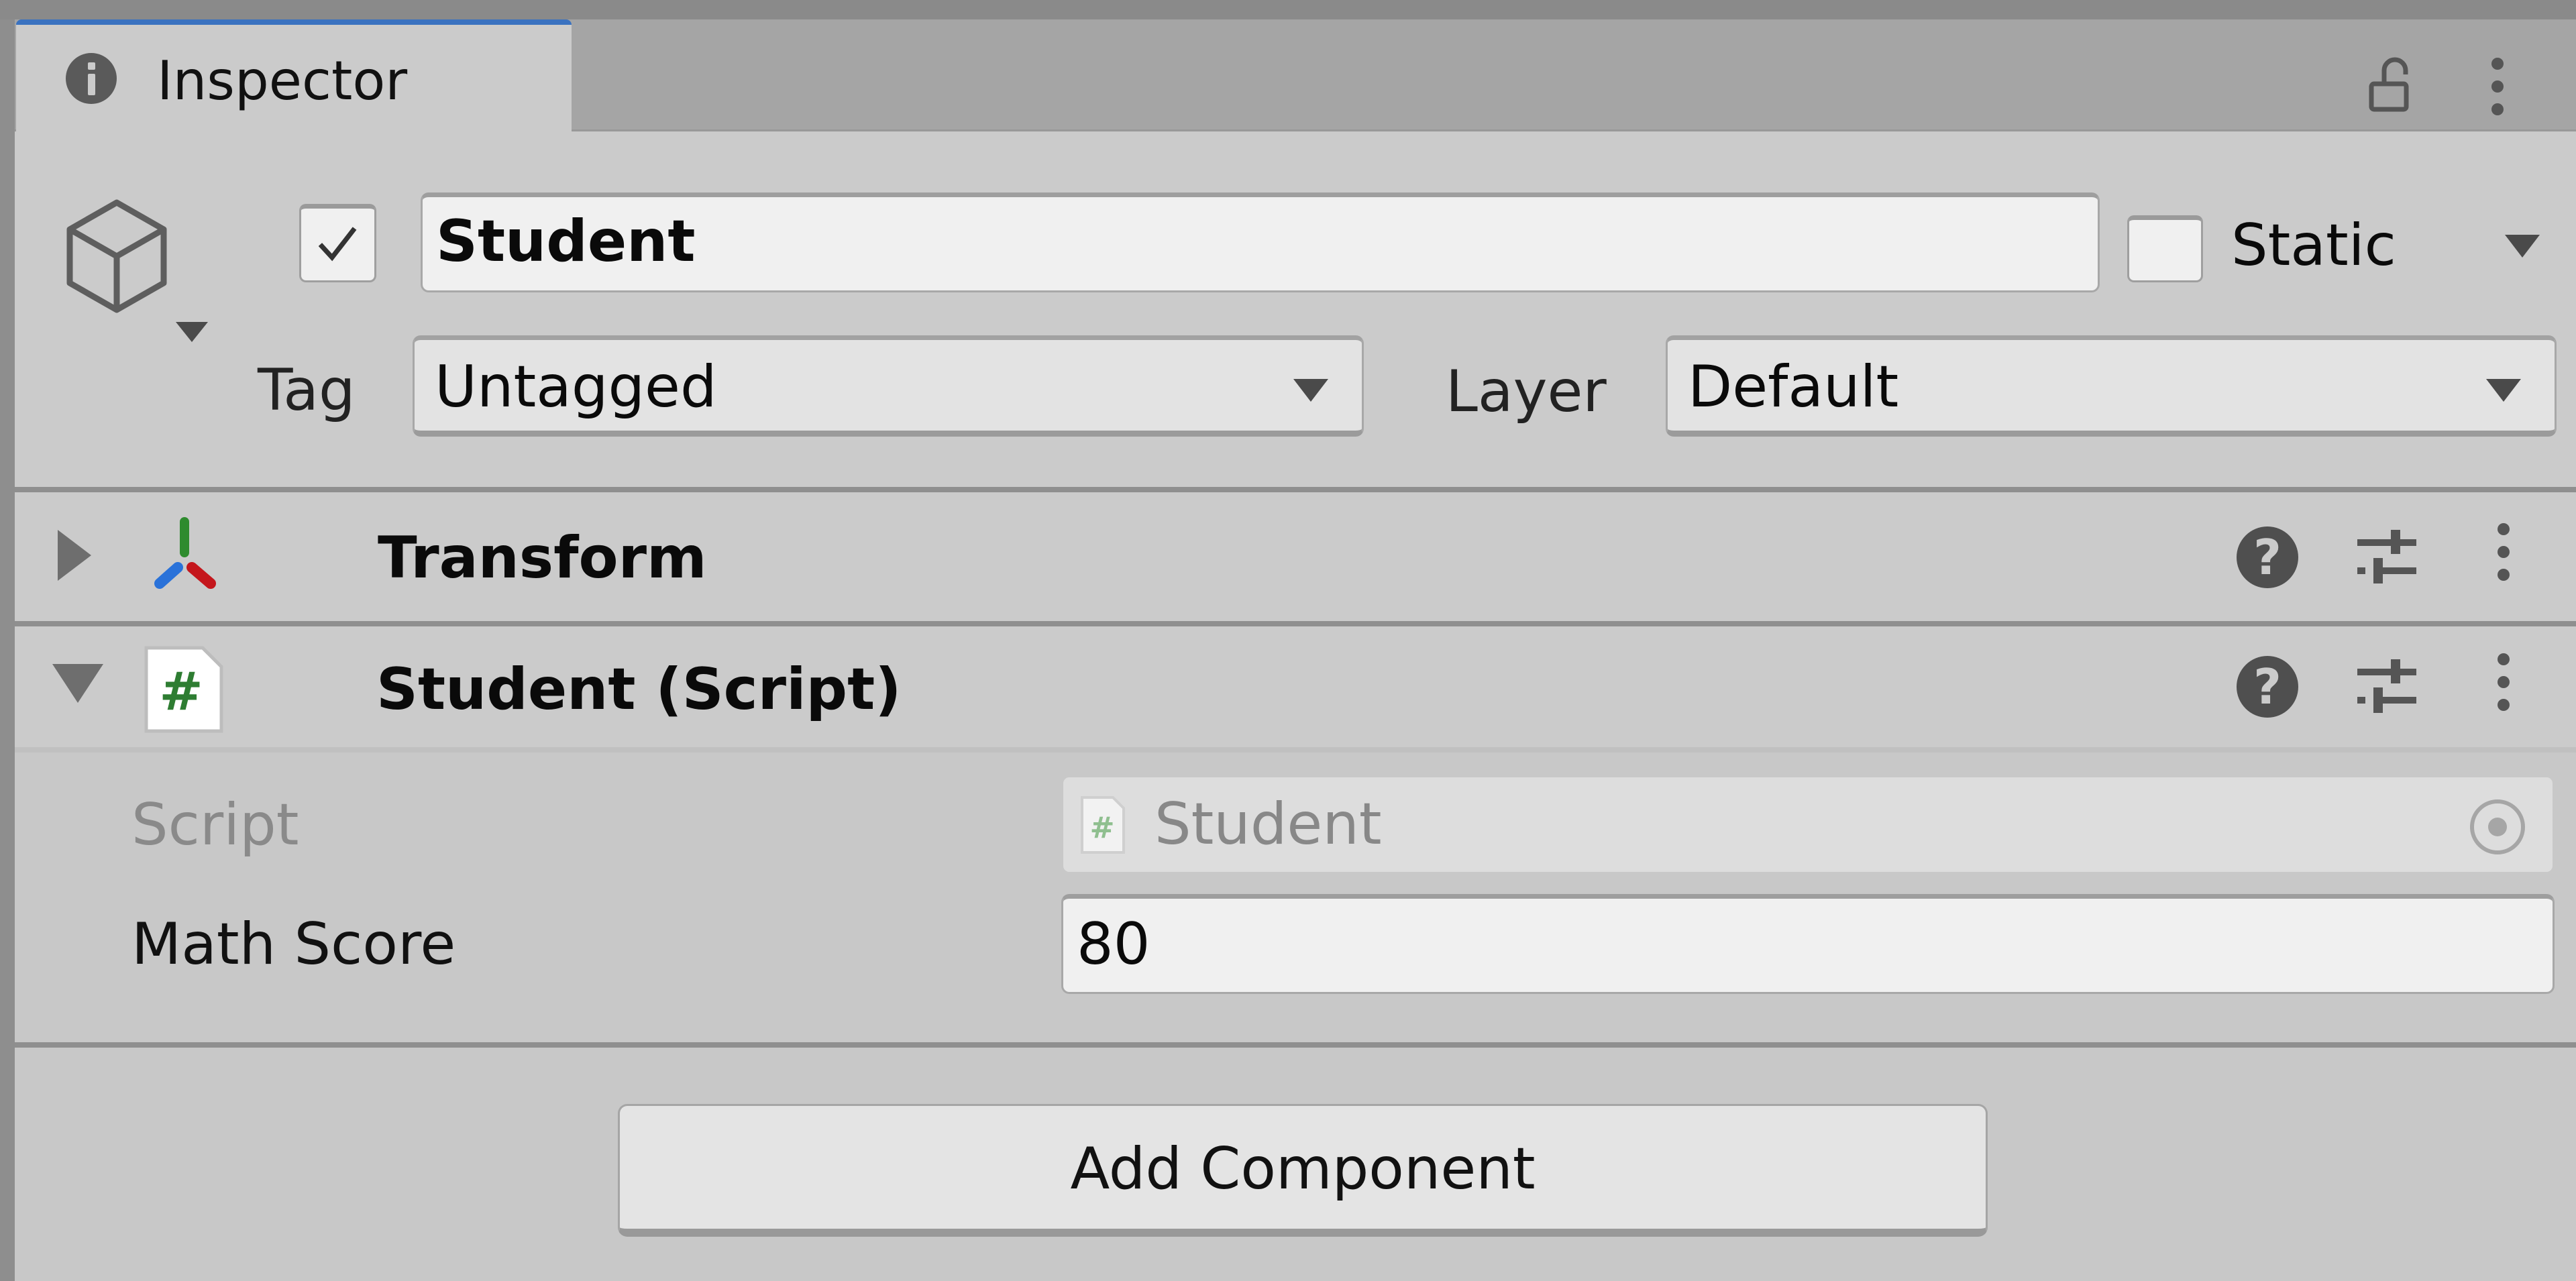 The image size is (2576, 1281). What do you see at coordinates (2522, 246) in the screenshot?
I see `static-dropdown-arrow-icon` at bounding box center [2522, 246].